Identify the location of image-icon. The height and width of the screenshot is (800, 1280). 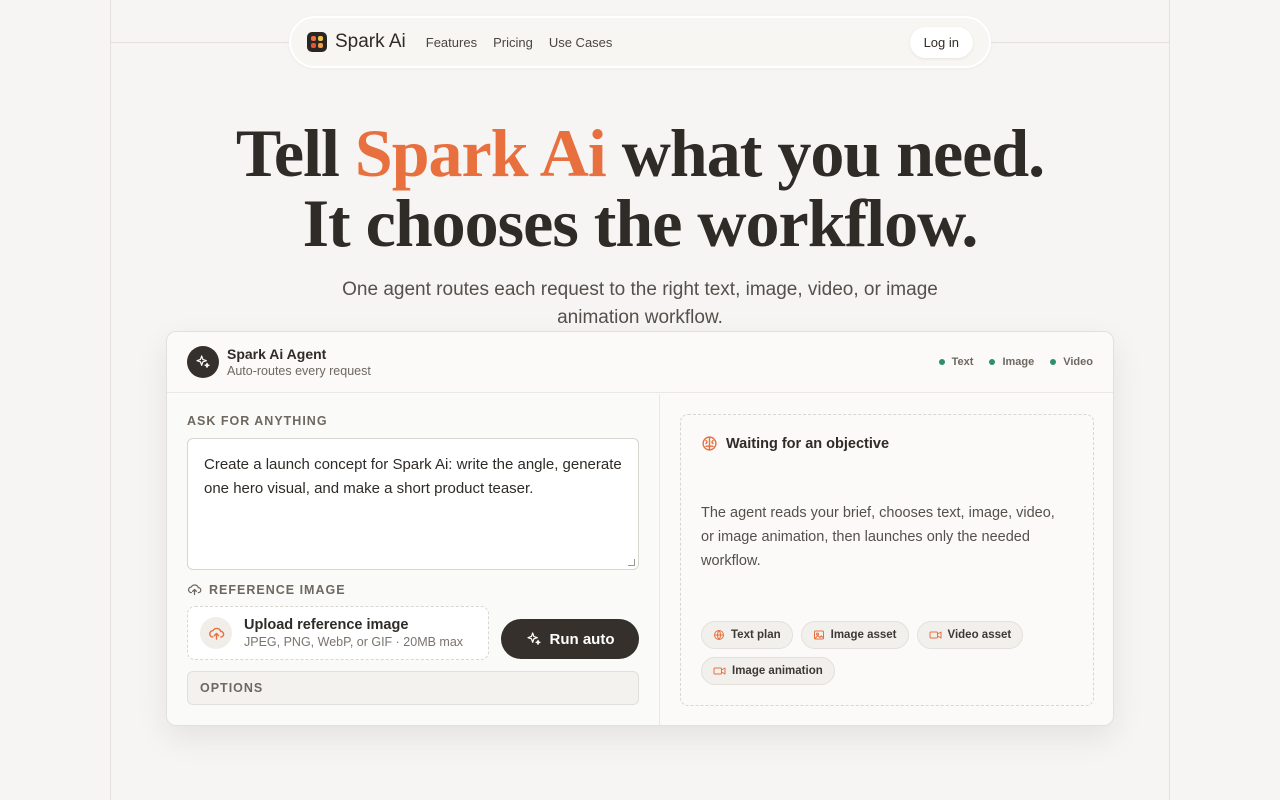
(818, 635).